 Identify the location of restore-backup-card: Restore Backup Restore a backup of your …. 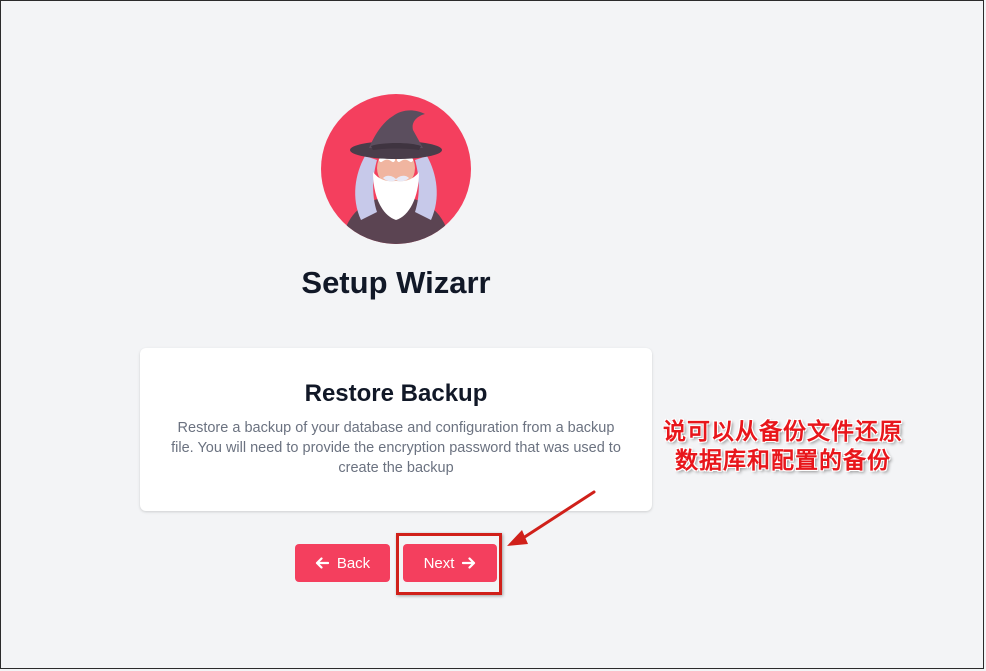
(396, 429).